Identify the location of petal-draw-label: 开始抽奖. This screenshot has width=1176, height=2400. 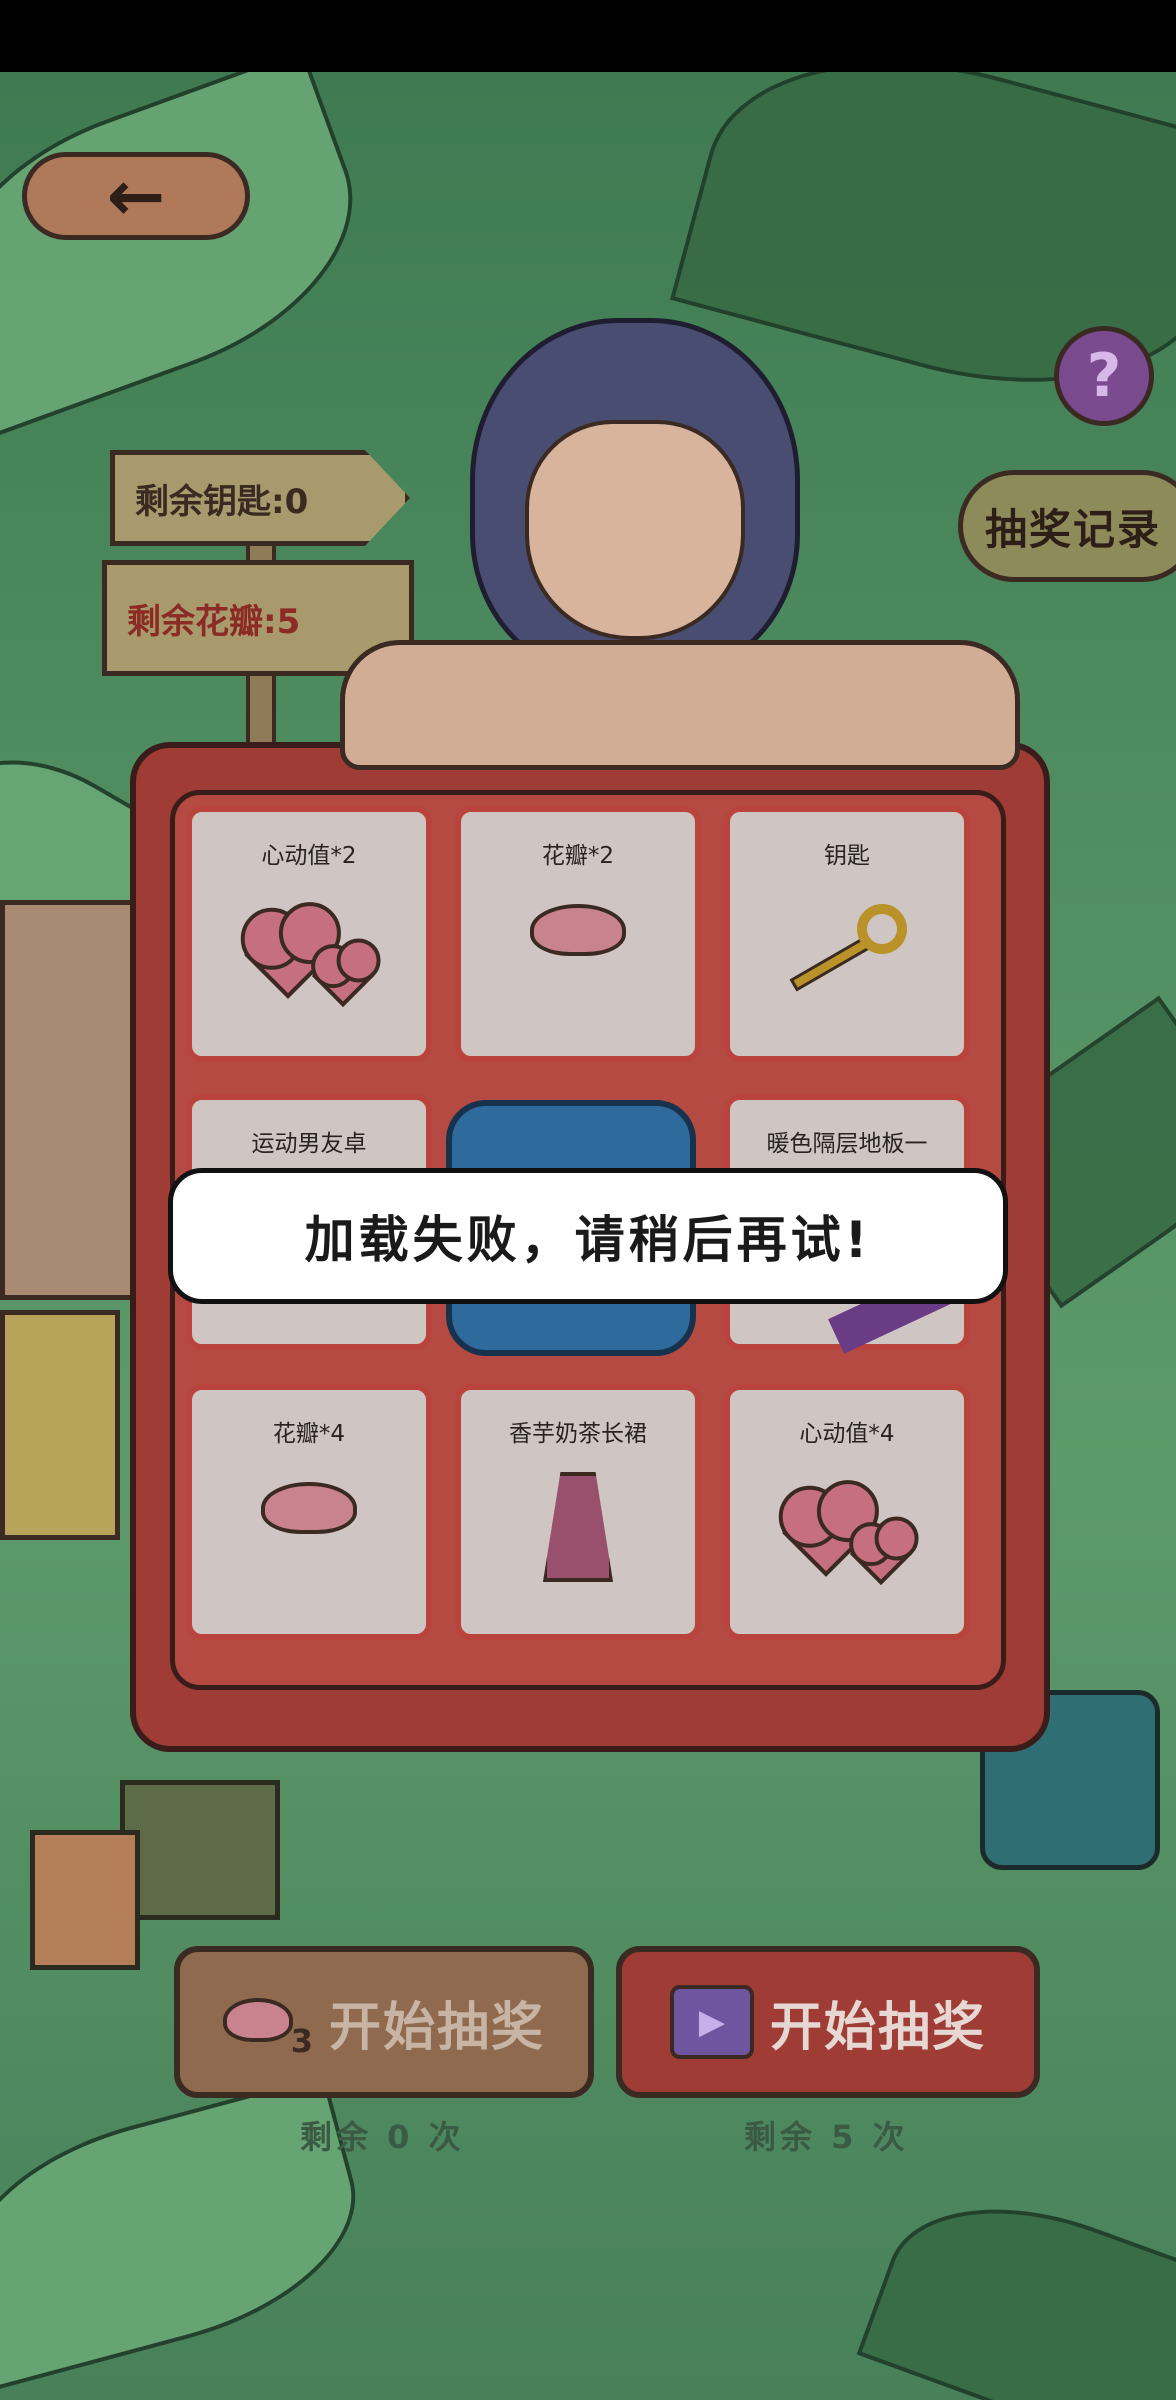
(436, 2027).